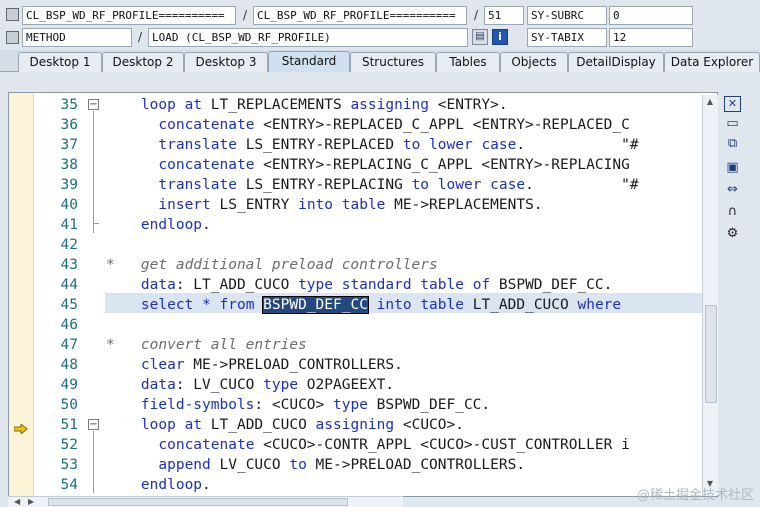 The height and width of the screenshot is (507, 760). What do you see at coordinates (315, 305) in the screenshot?
I see `selected-text: BSPWD_DEF_CC` at bounding box center [315, 305].